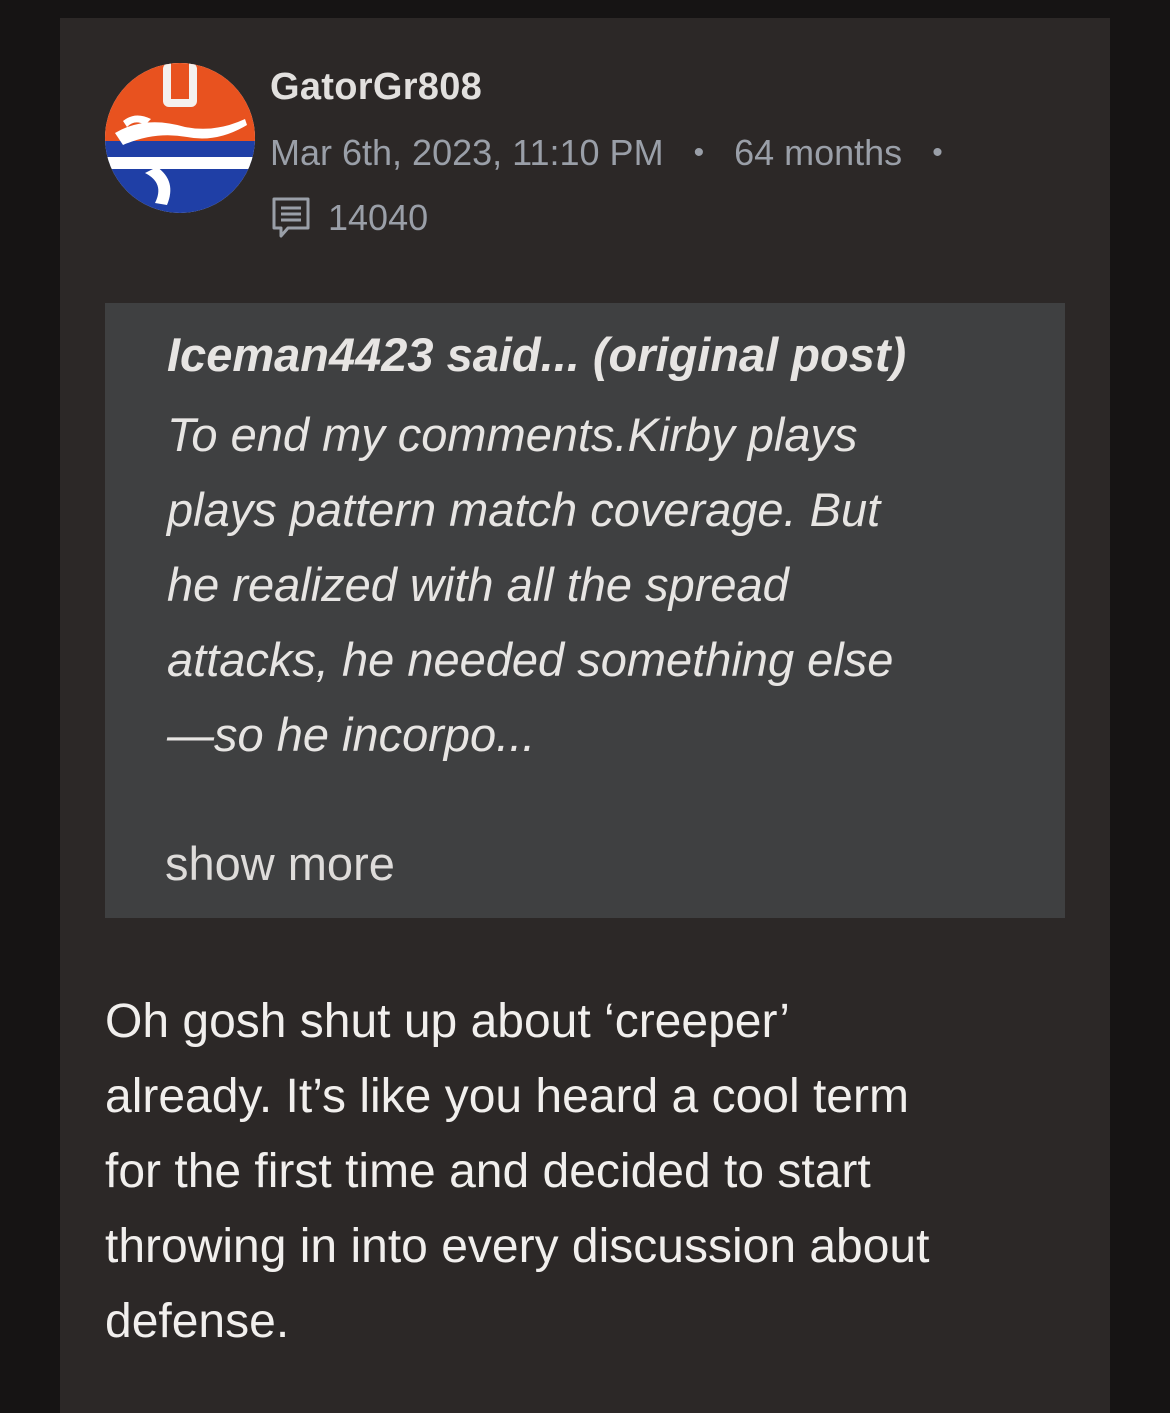 The width and height of the screenshot is (1170, 1413). I want to click on body-line: defense., so click(197, 1321).